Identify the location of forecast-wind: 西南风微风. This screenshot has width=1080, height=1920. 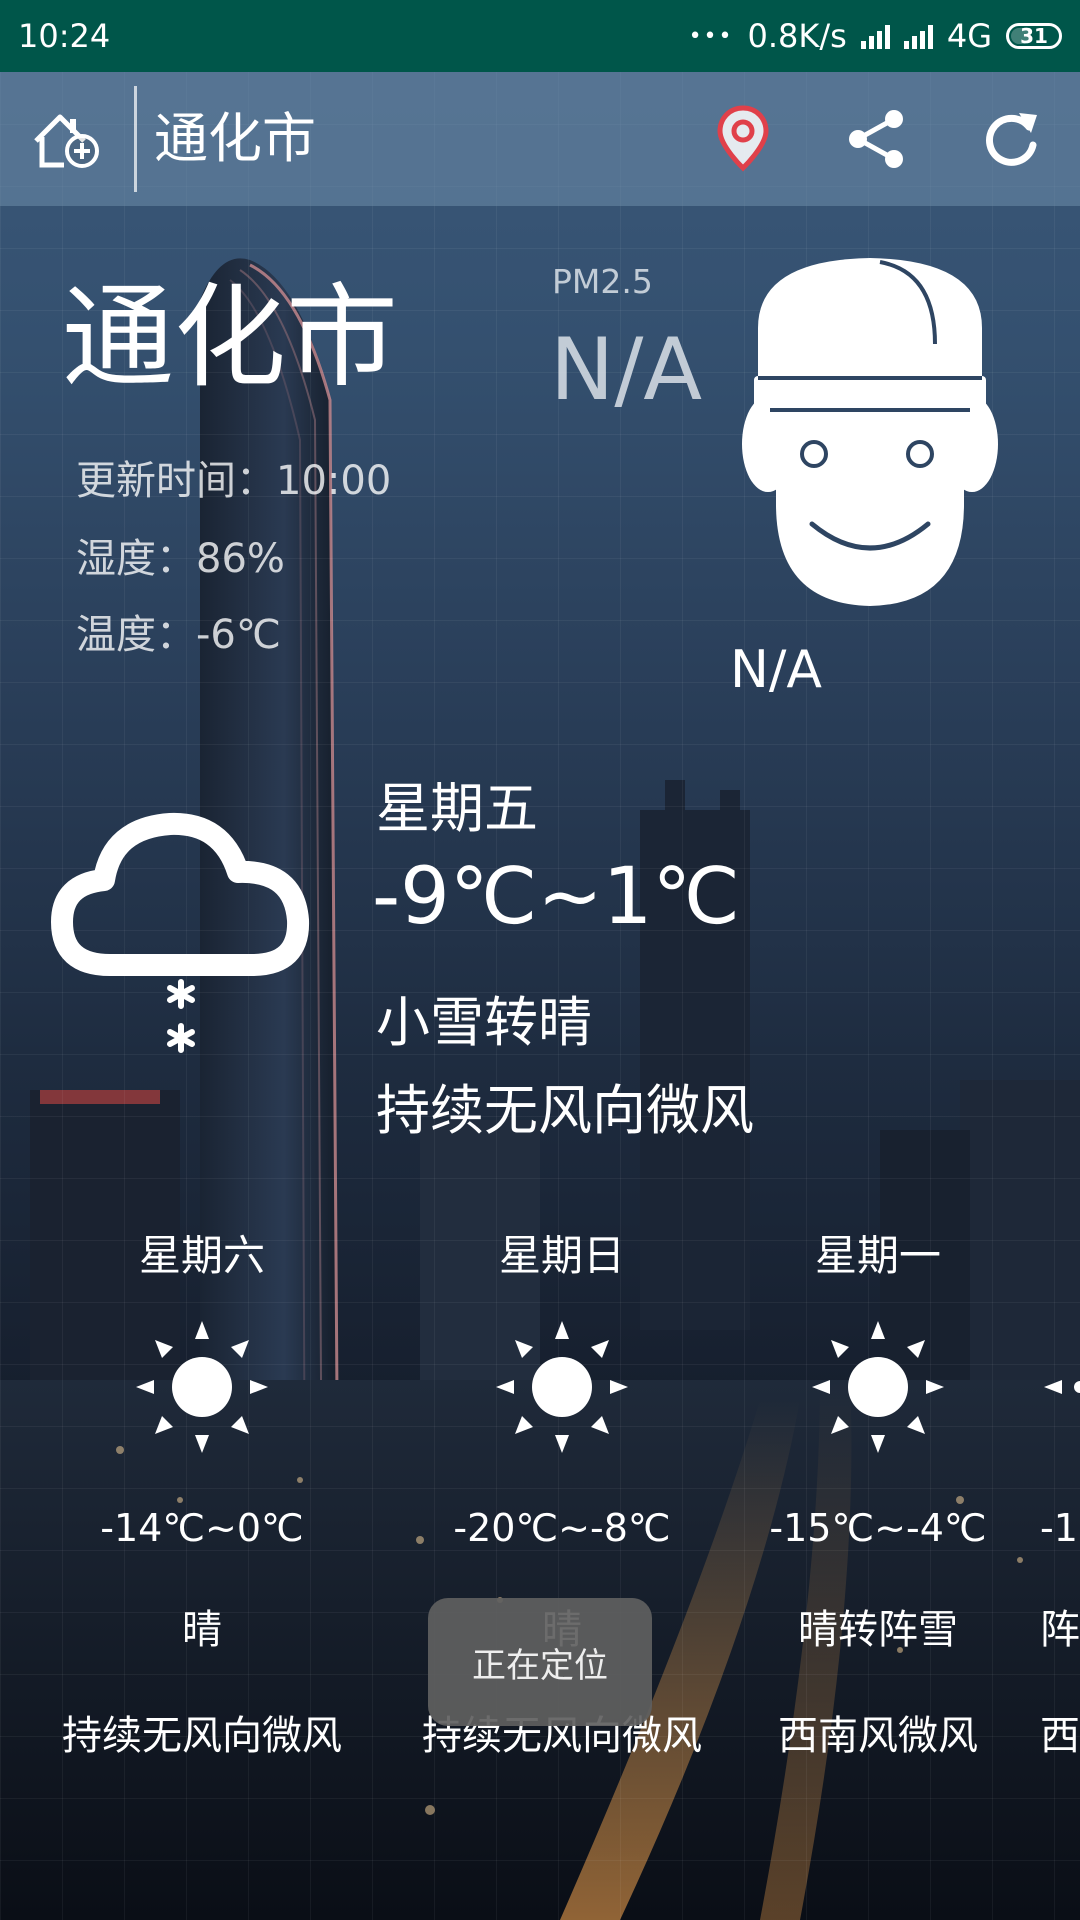
(878, 1736).